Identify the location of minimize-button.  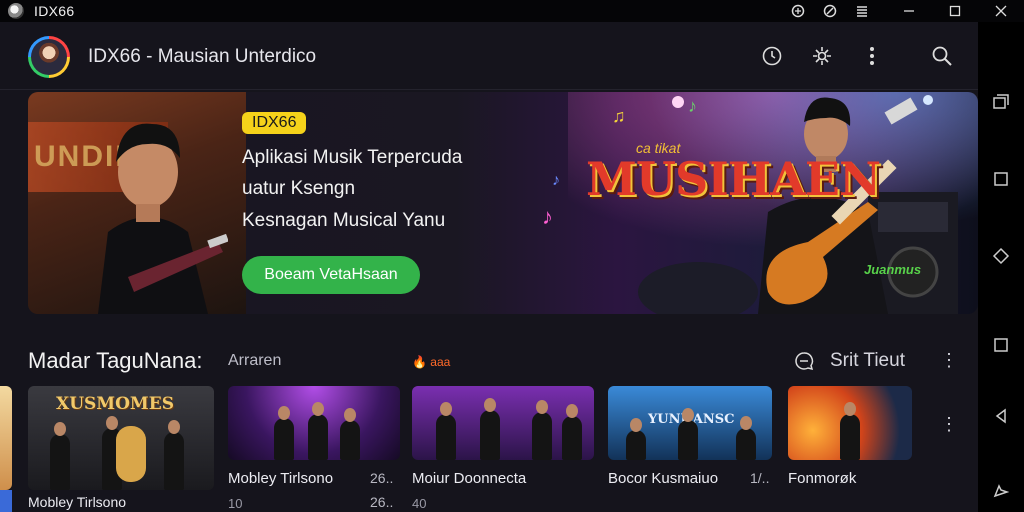
(909, 11).